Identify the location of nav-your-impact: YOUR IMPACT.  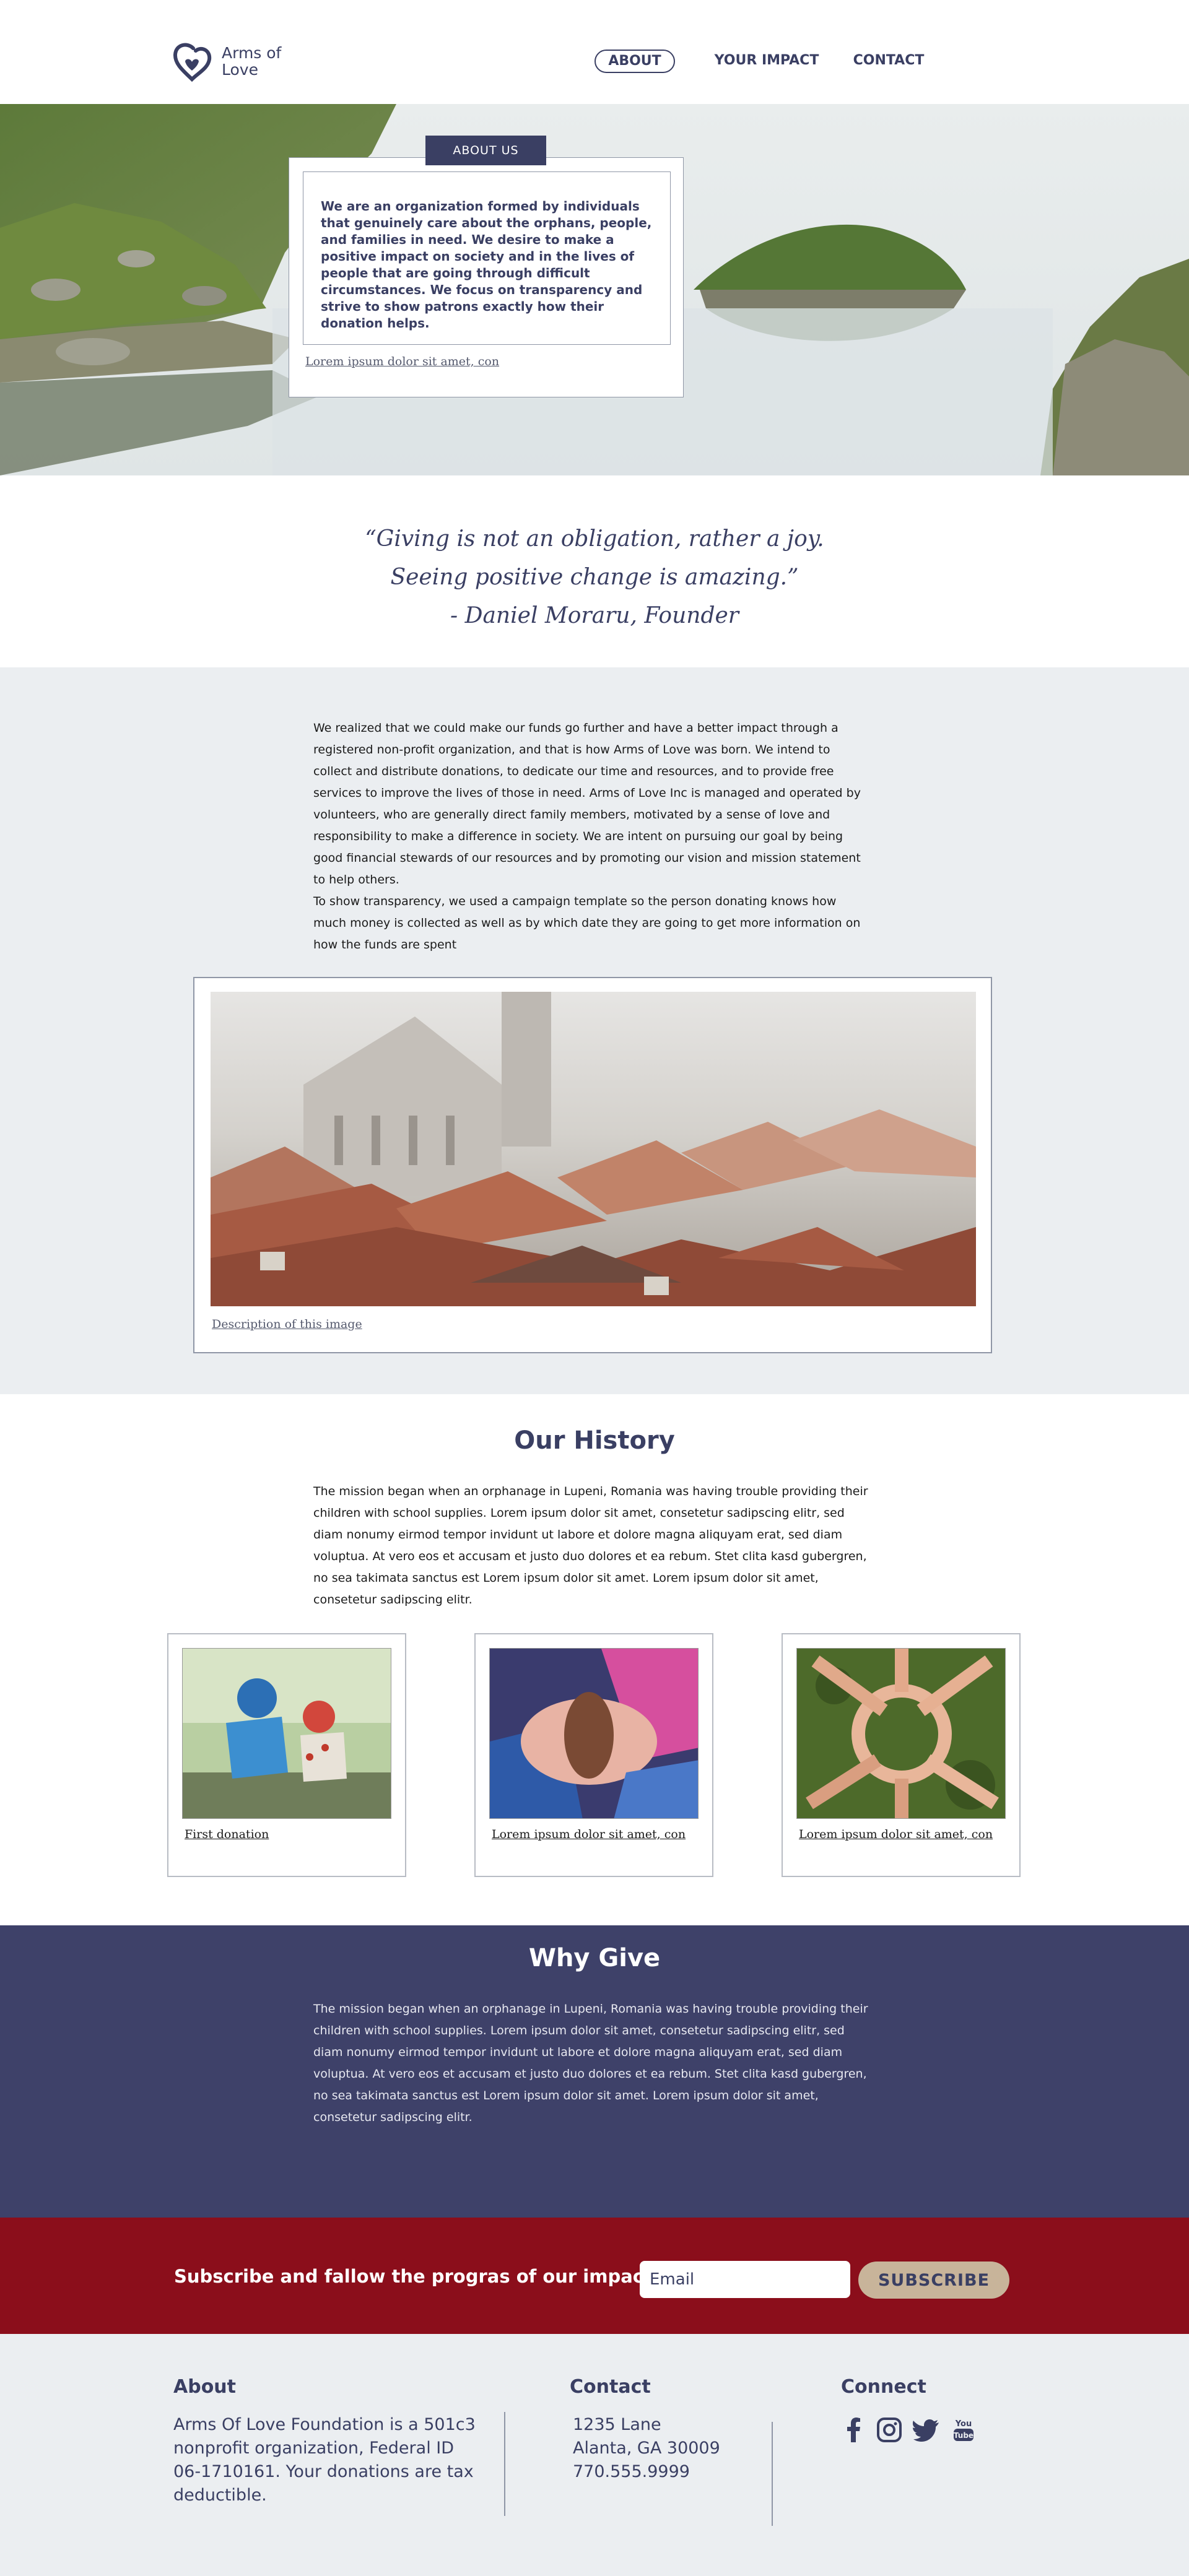
(766, 61).